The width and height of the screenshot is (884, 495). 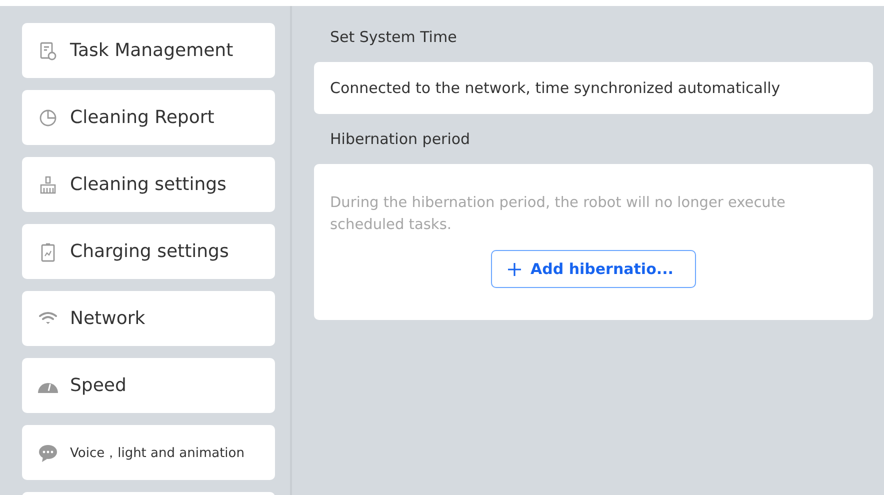 What do you see at coordinates (558, 214) in the screenshot?
I see `description-text: During the hibernation period, the robot will no longer execute scheduled tasks.` at bounding box center [558, 214].